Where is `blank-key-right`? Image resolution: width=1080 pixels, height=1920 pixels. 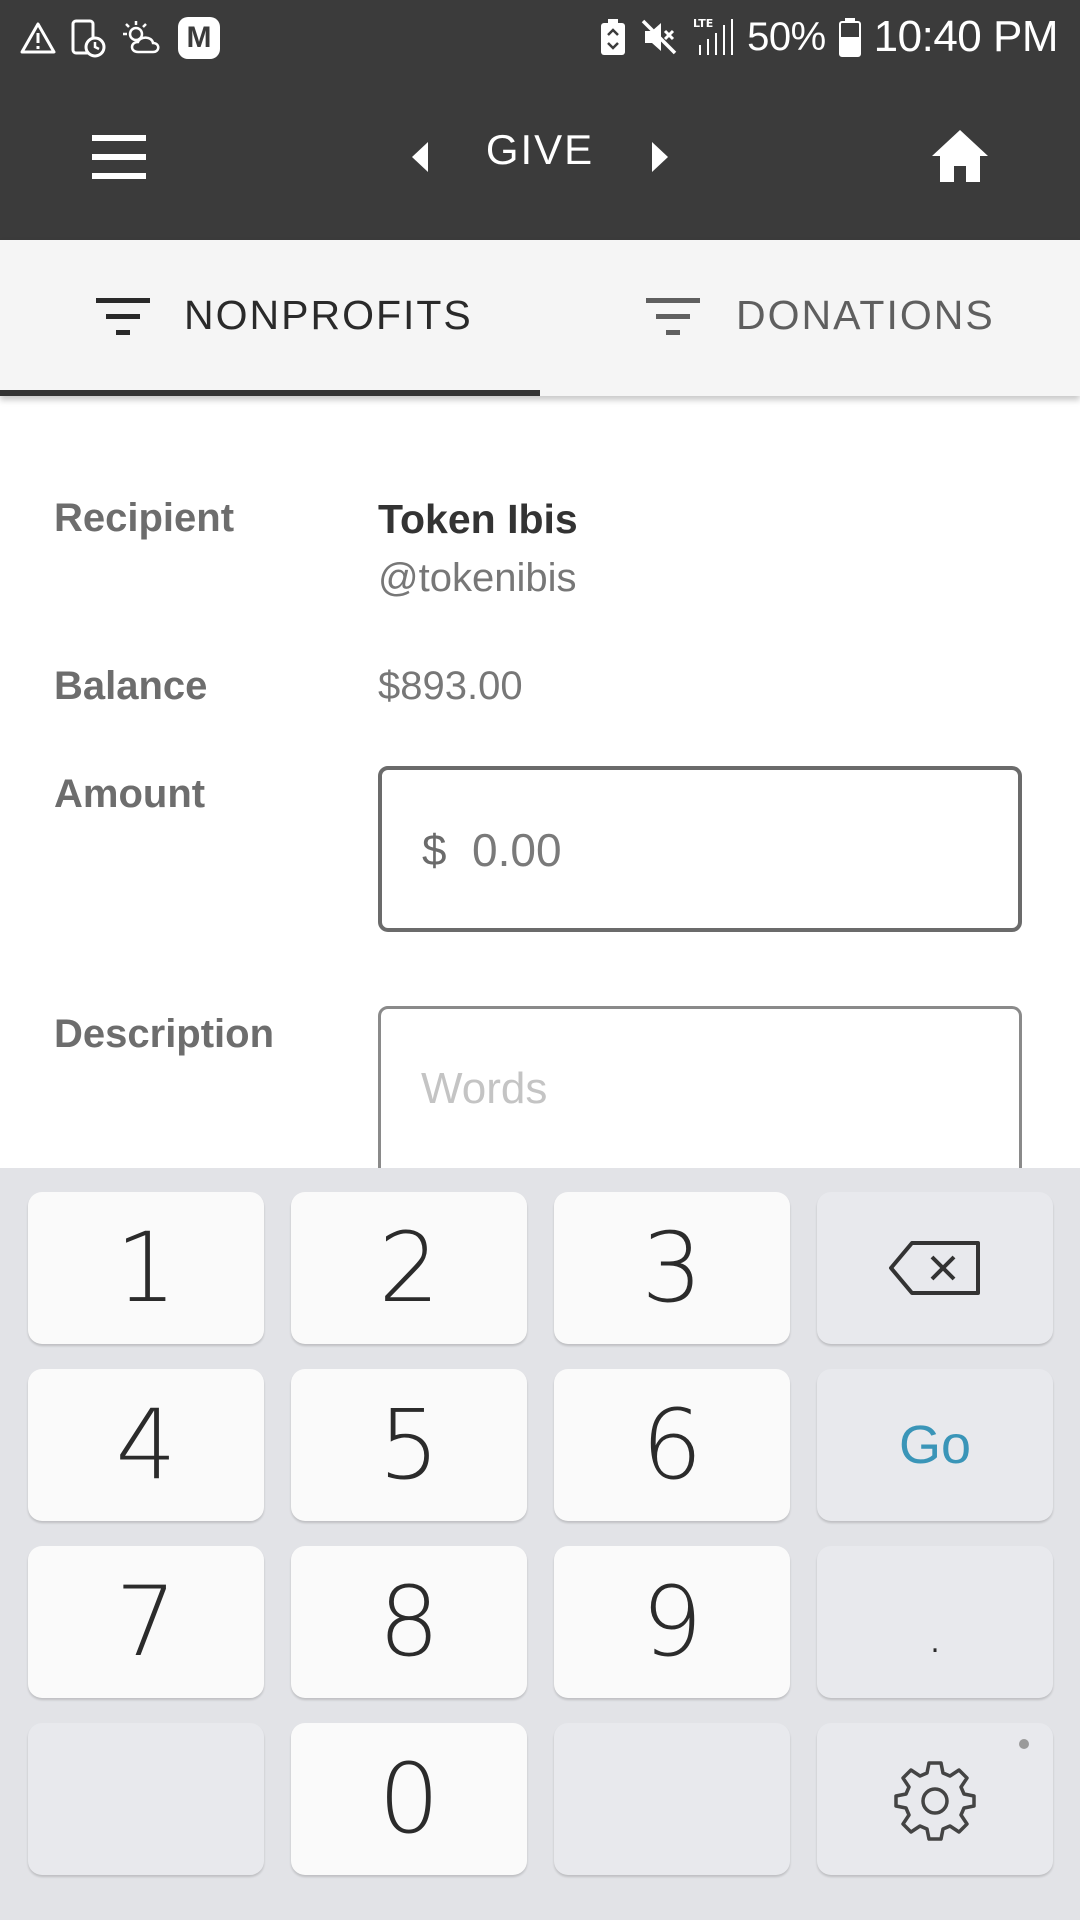 blank-key-right is located at coordinates (672, 1799).